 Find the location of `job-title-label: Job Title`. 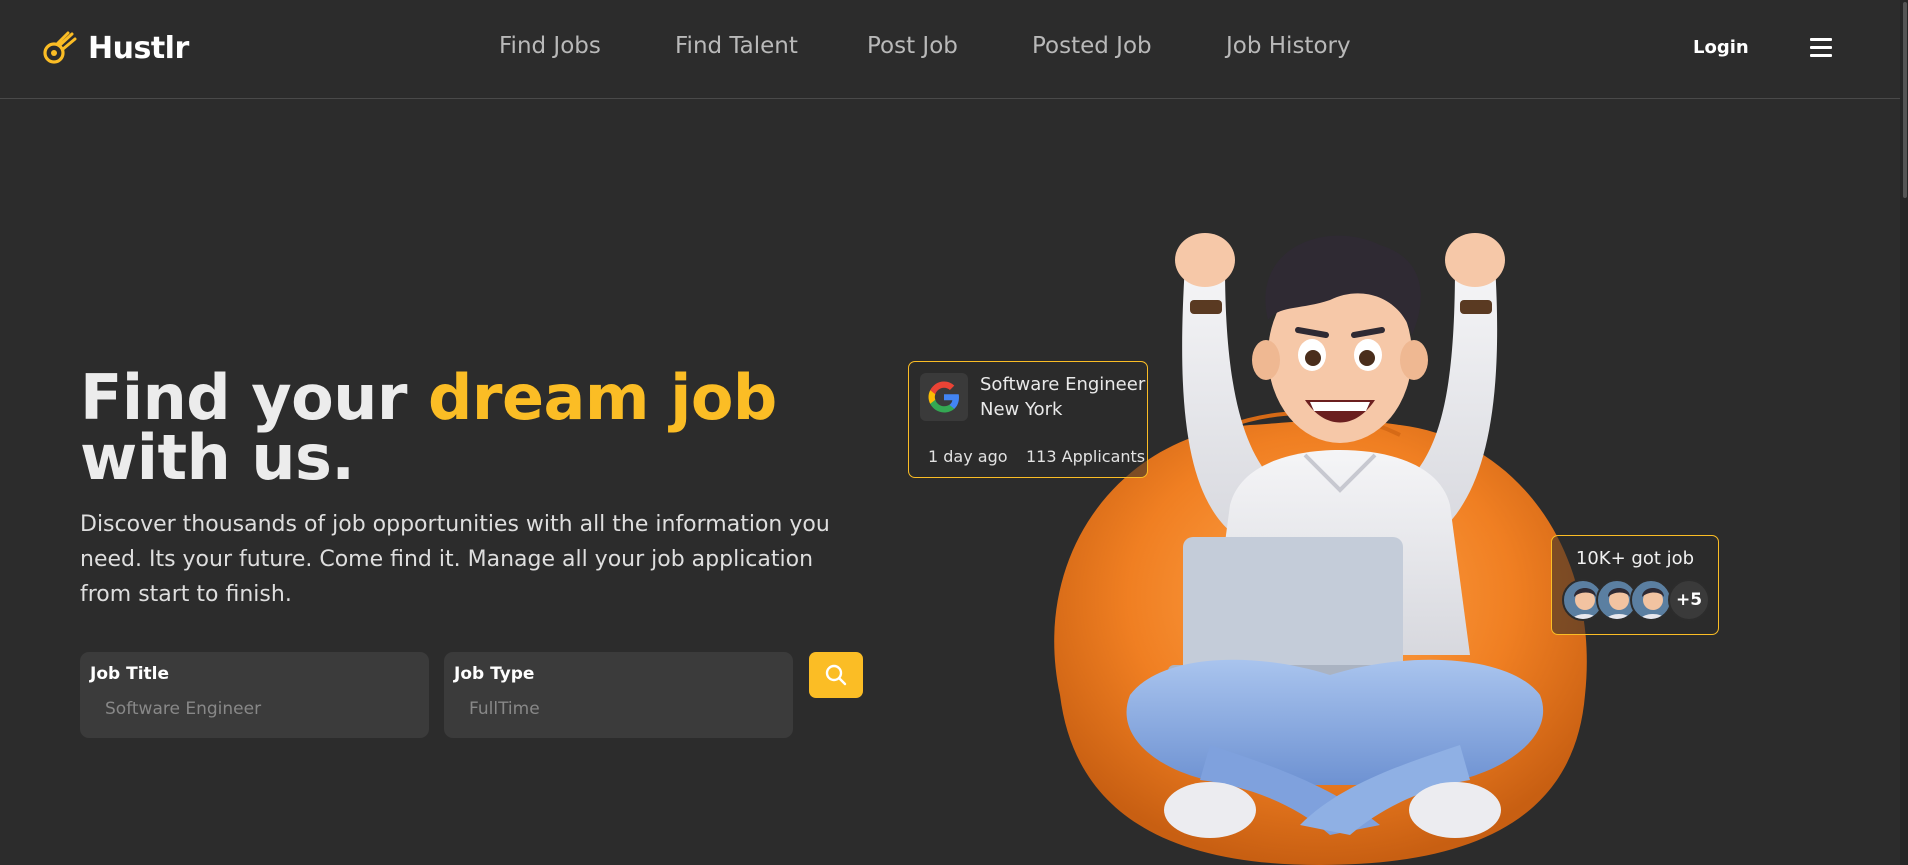

job-title-label: Job Title is located at coordinates (129, 674).